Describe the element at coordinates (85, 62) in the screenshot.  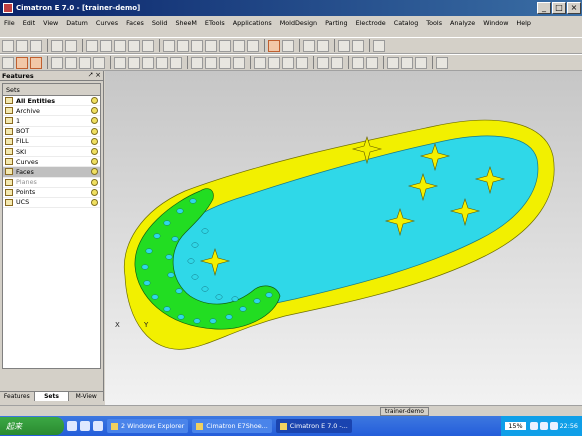
I see `cone-icon` at that location.